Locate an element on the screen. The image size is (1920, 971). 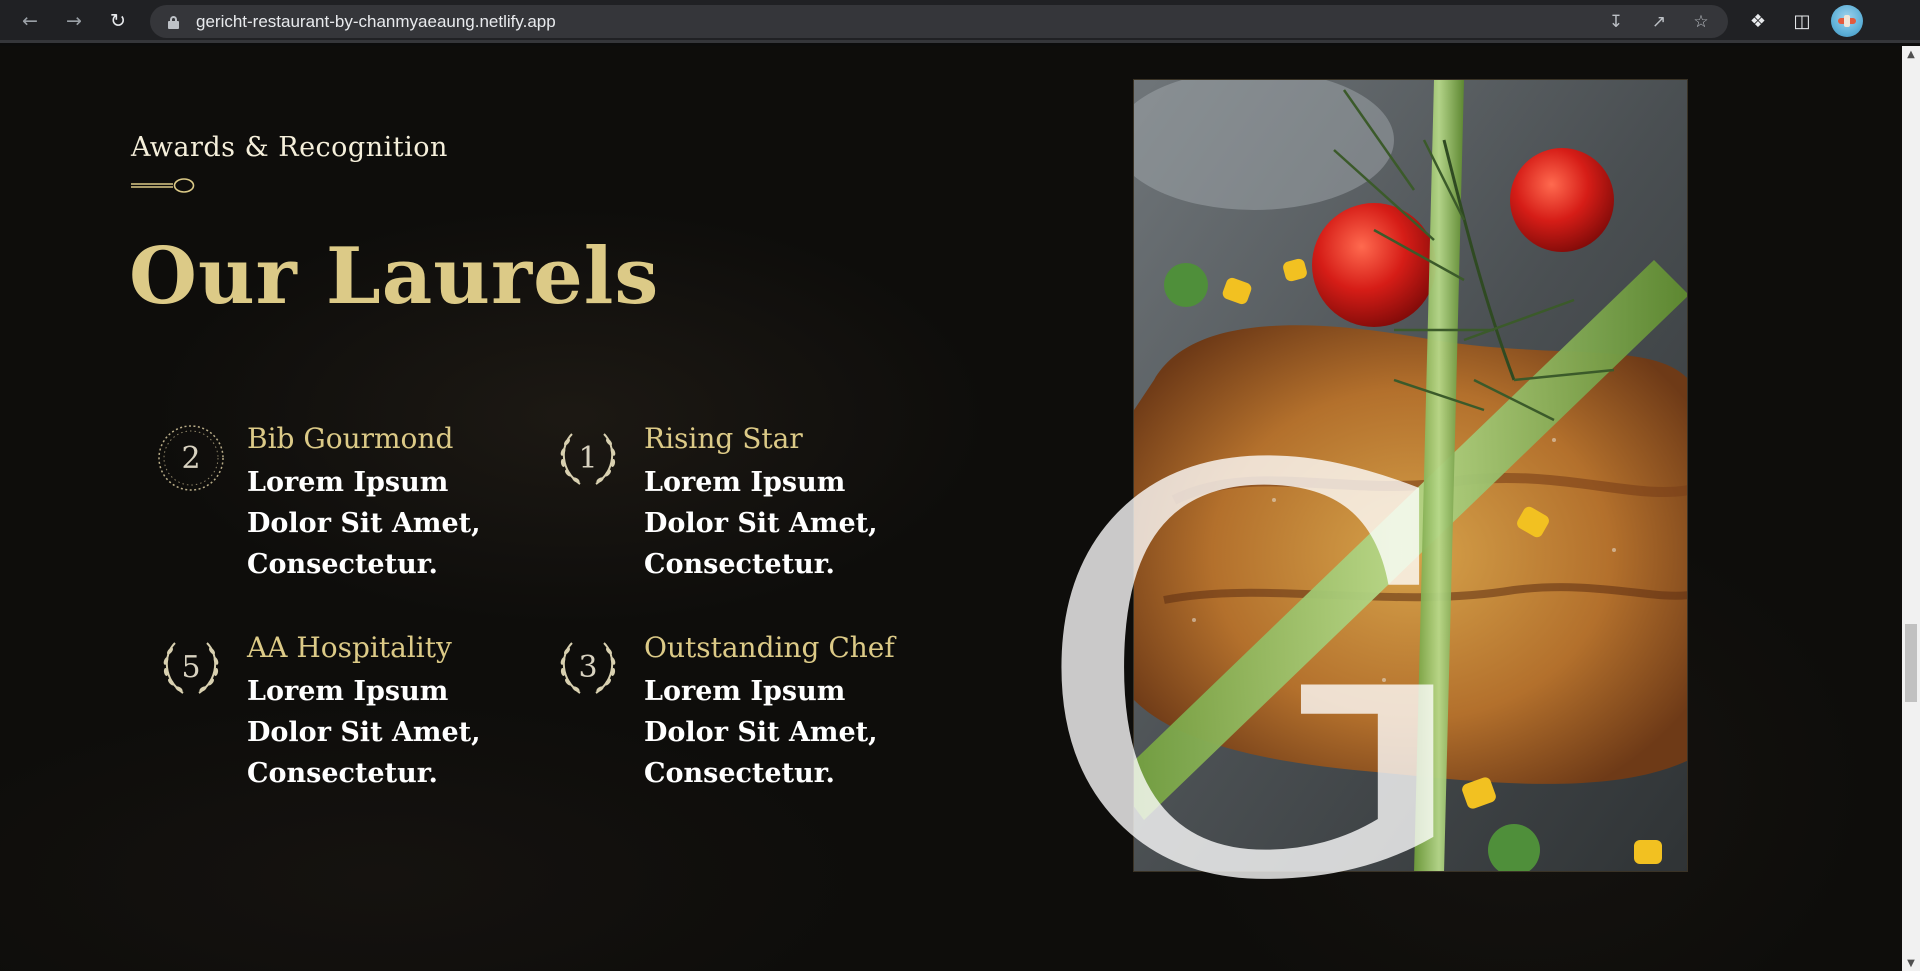
award-title: Rising Star is located at coordinates (723, 438).